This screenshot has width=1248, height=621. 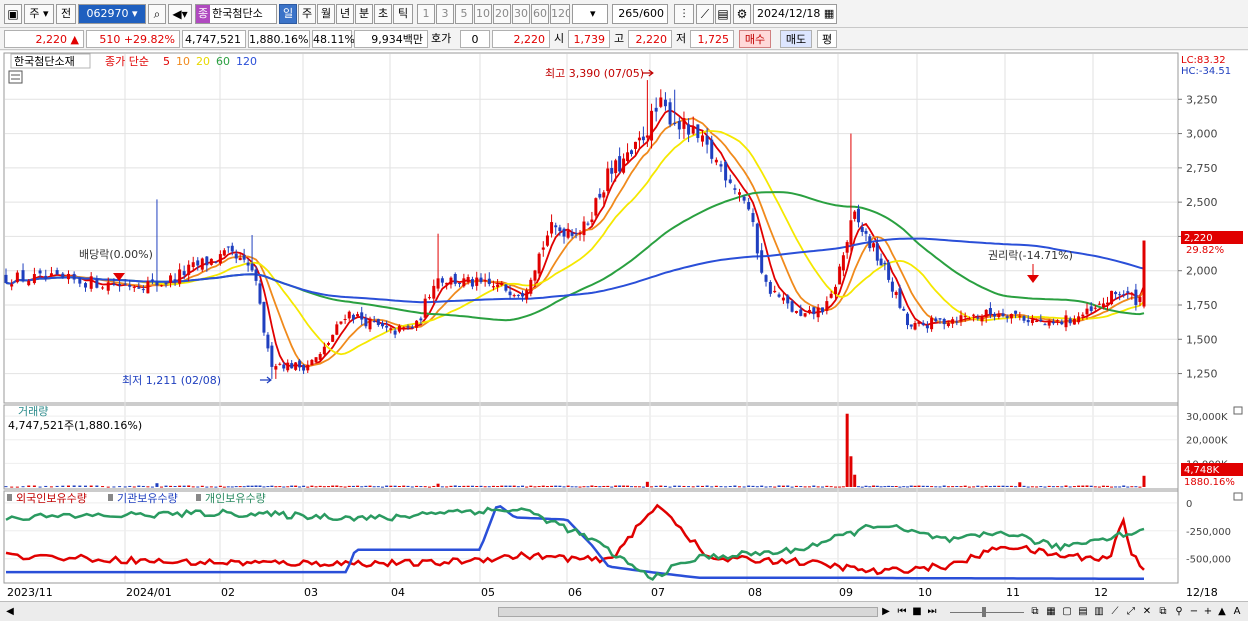 I want to click on market-select: 주 ▾, so click(x=39, y=14).